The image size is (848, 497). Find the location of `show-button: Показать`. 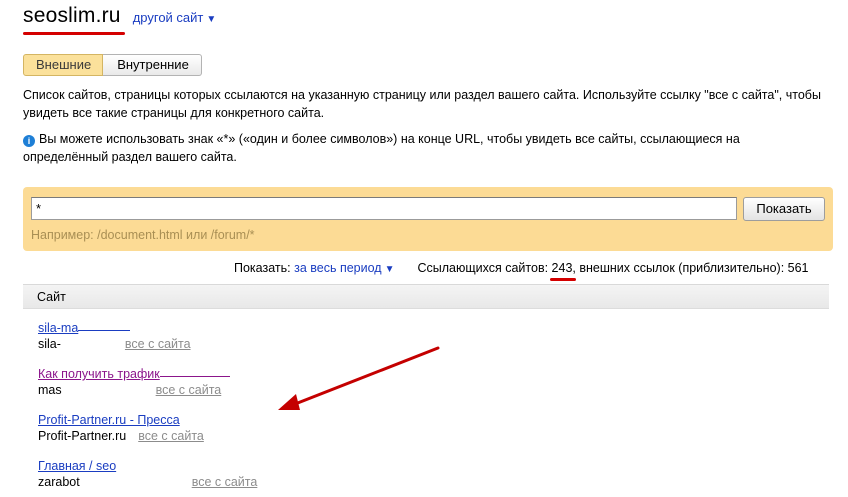

show-button: Показать is located at coordinates (784, 209).